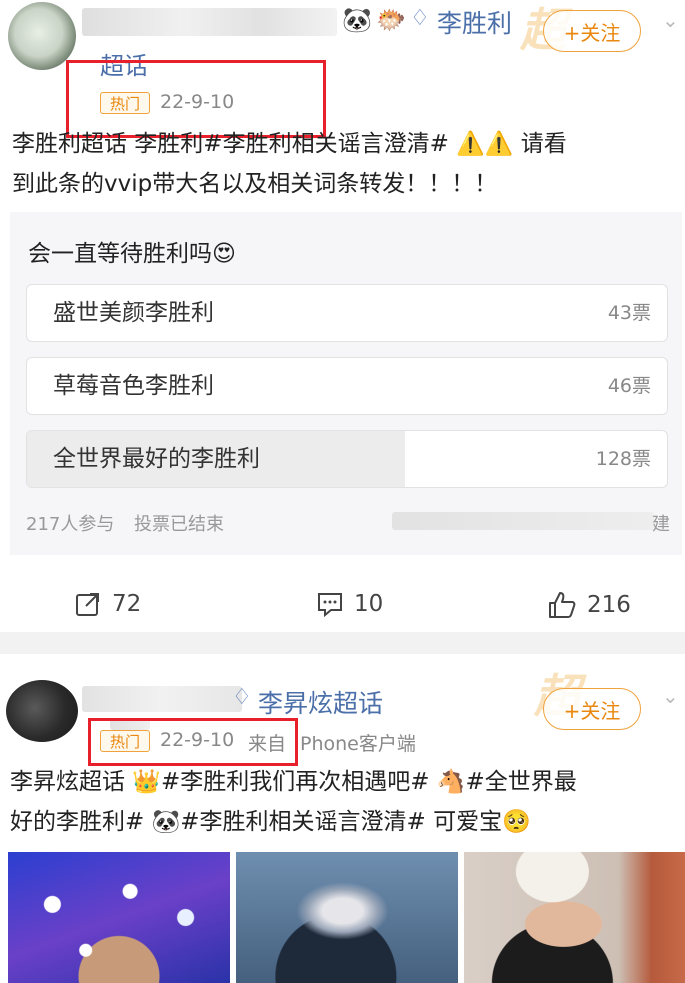 The width and height of the screenshot is (685, 983). What do you see at coordinates (107, 604) in the screenshot?
I see `repost-button: 72` at bounding box center [107, 604].